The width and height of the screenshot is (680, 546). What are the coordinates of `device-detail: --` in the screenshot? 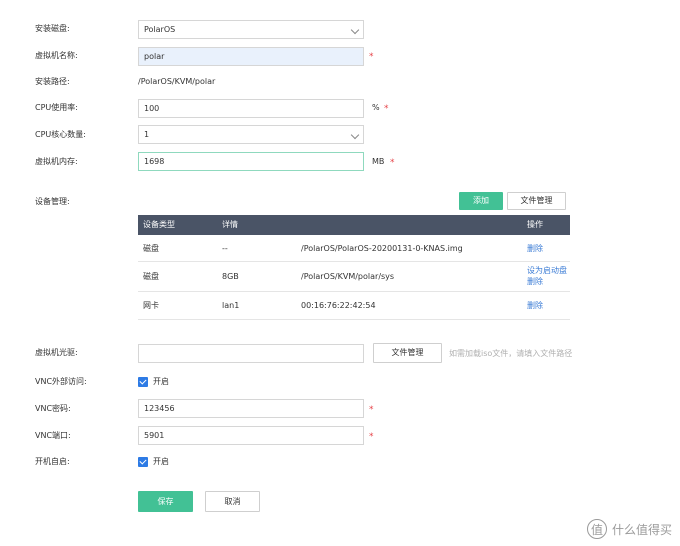 It's located at (225, 248).